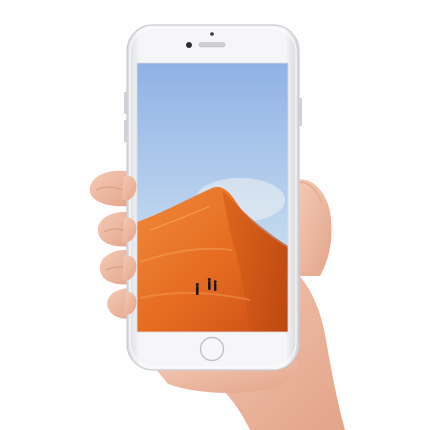 The image size is (430, 430). What do you see at coordinates (189, 45) in the screenshot?
I see `front-camera-icon` at bounding box center [189, 45].